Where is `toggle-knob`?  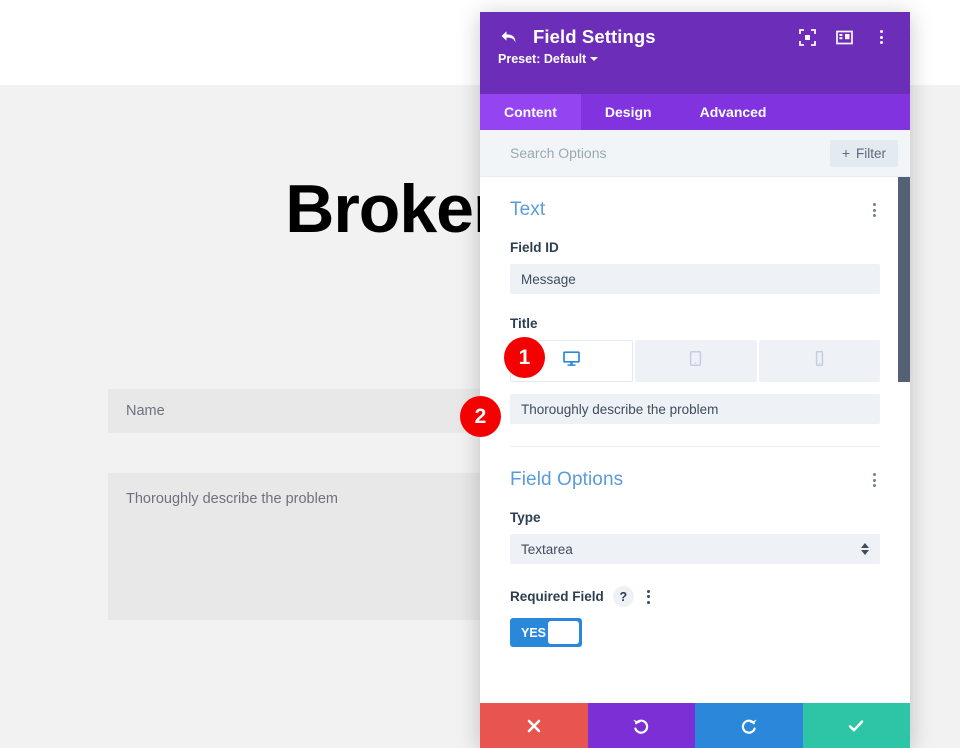
toggle-knob is located at coordinates (563, 632).